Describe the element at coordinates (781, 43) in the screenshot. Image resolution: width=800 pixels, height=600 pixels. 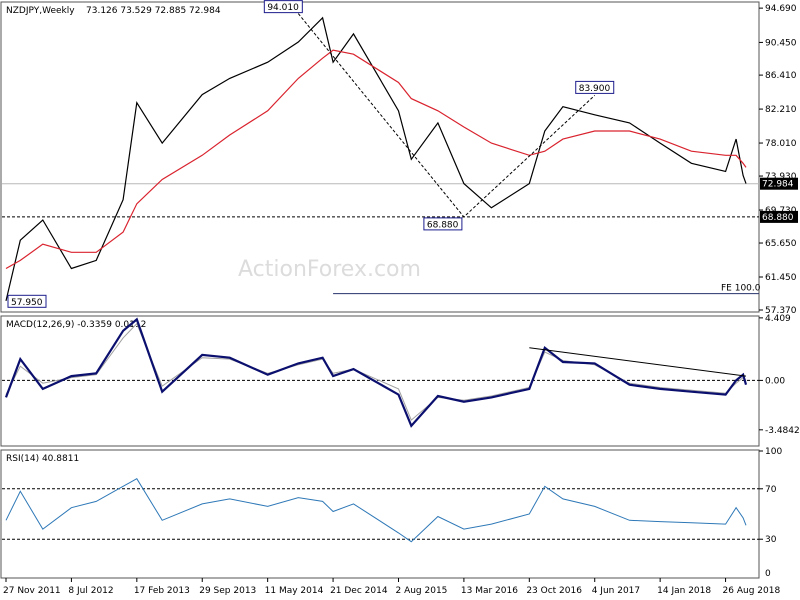
I see `price-y-tick-label: 90.450` at that location.